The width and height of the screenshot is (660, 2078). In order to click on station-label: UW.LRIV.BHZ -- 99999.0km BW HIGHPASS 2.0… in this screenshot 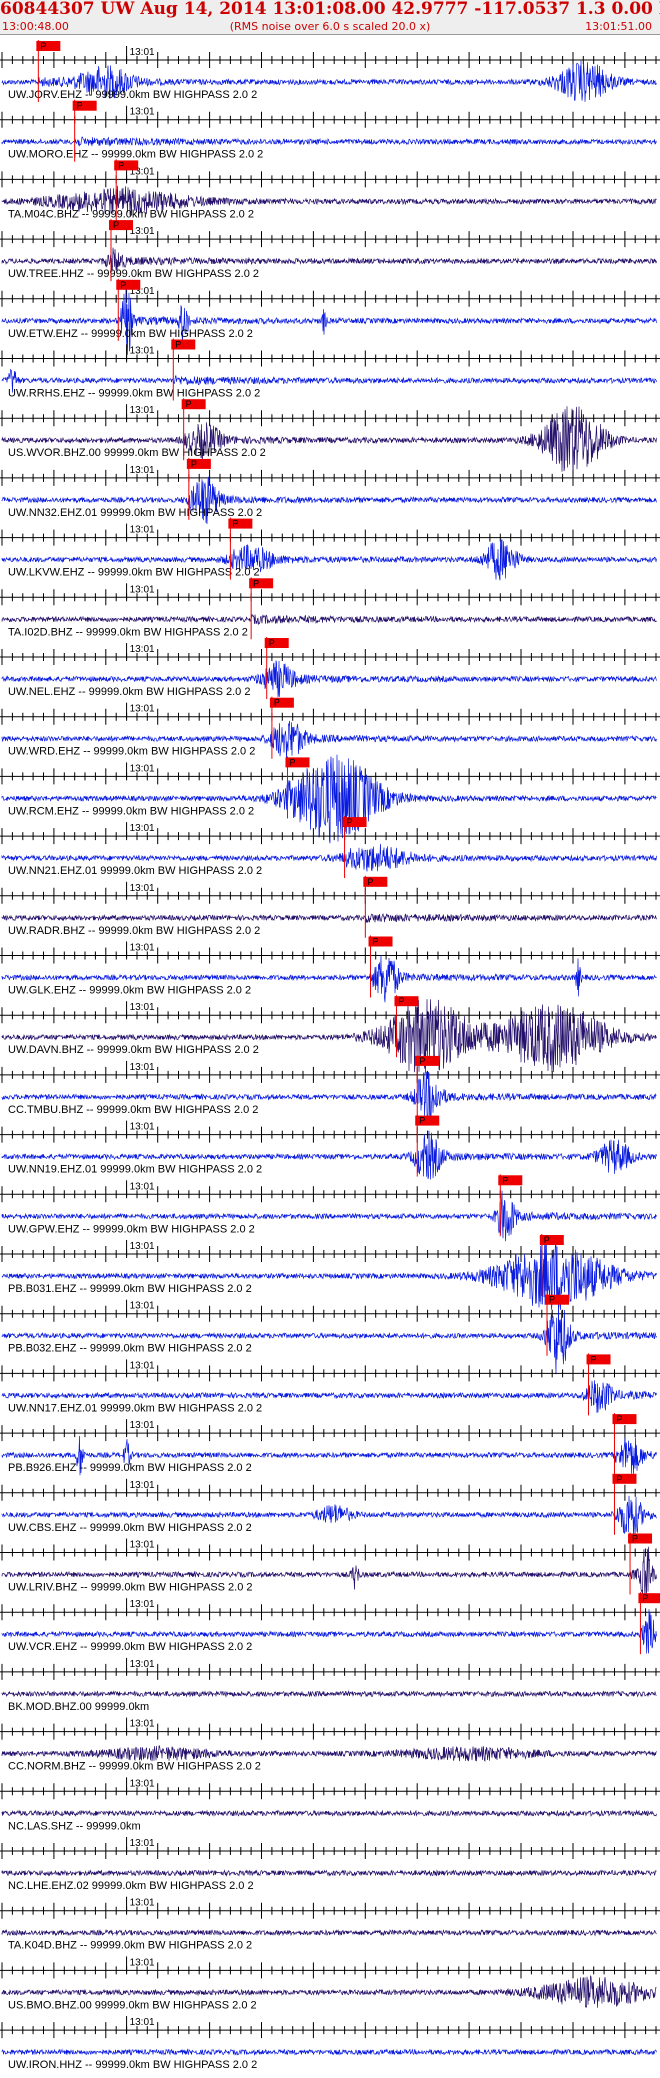, I will do `click(130, 1588)`.